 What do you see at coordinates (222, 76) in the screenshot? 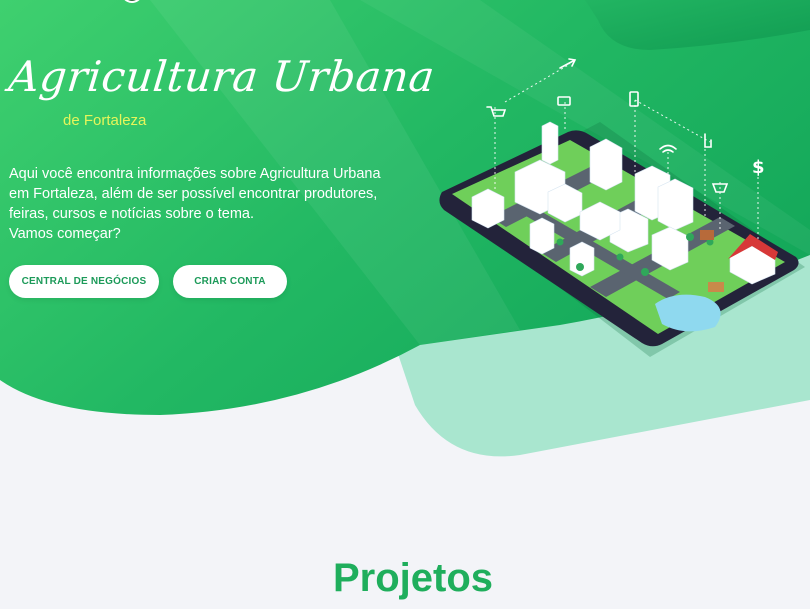
I see `hero-title: Agricultura Urbana` at bounding box center [222, 76].